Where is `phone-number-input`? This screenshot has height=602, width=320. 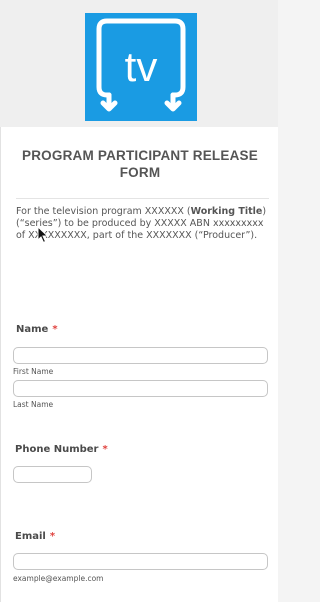 phone-number-input is located at coordinates (52, 474).